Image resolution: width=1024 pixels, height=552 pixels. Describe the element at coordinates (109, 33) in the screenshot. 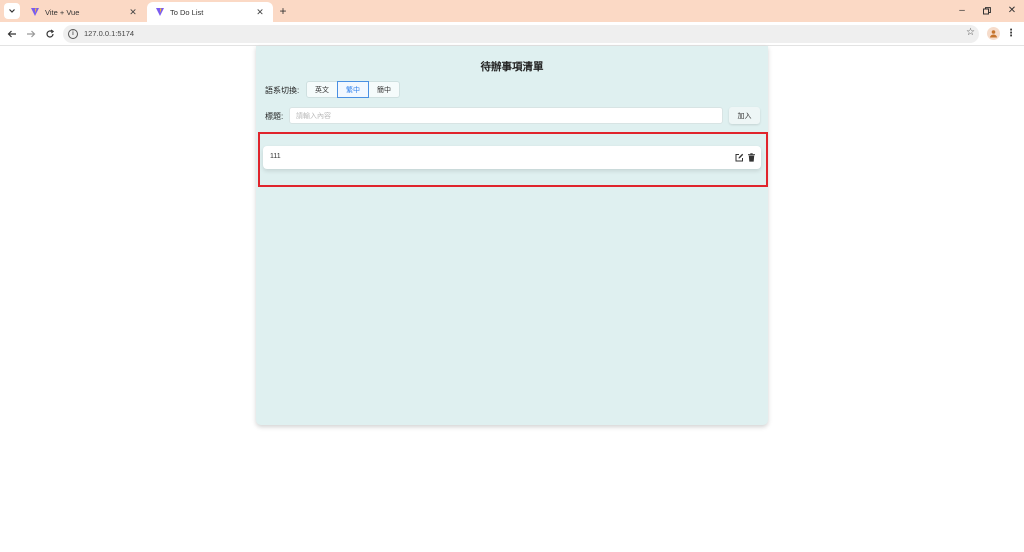

I see `url-text: 127.0.0.1:5174` at that location.